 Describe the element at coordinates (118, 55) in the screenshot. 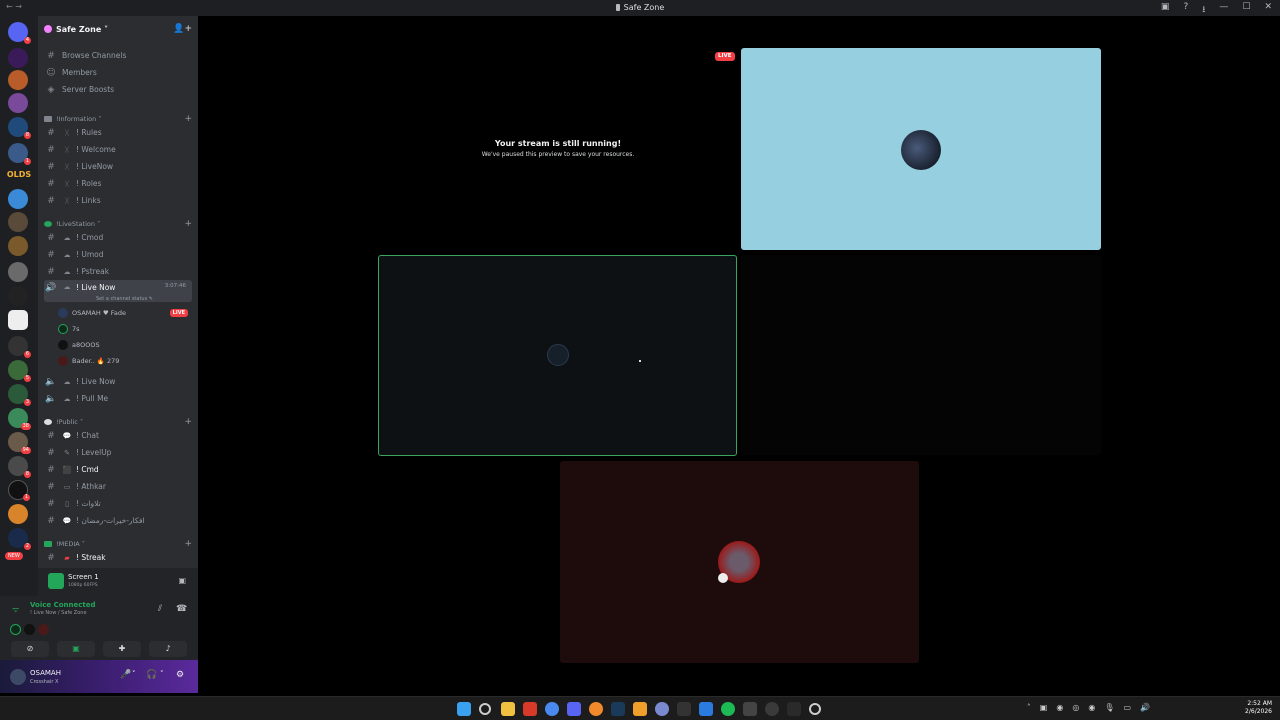

I see `browse-channels: # Browse Channels` at that location.